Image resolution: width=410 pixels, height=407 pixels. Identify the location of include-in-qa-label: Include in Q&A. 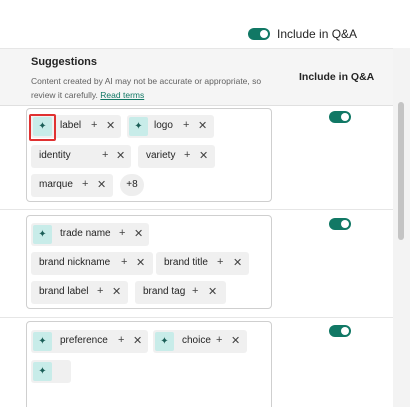
(317, 34).